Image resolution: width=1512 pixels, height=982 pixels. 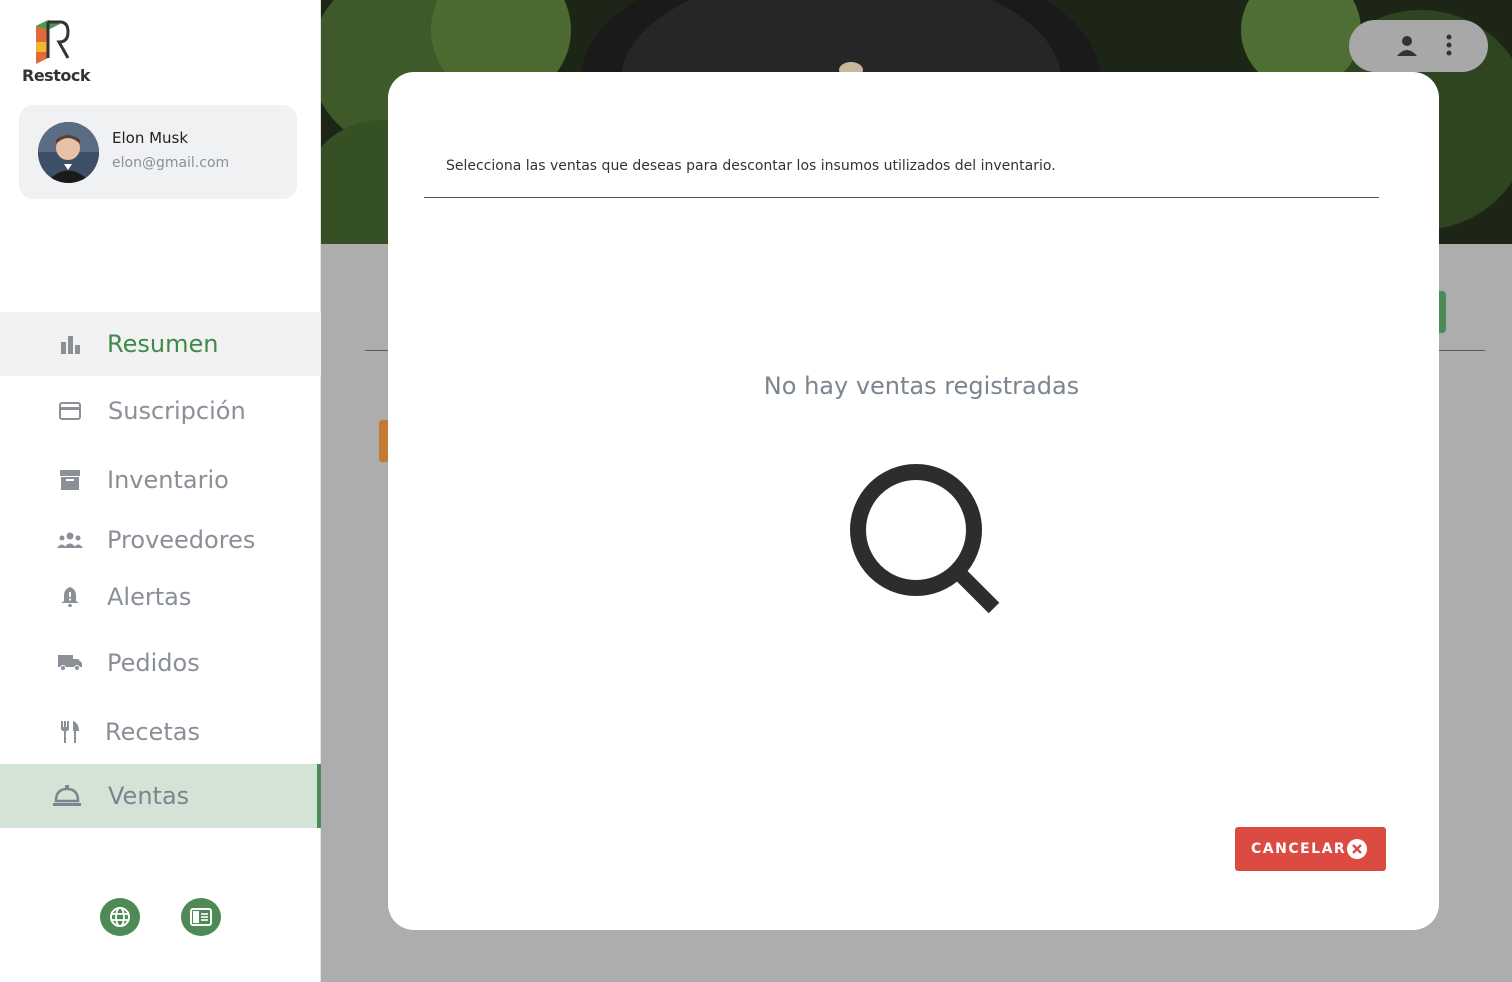 What do you see at coordinates (1357, 849) in the screenshot?
I see `close-circle-icon` at bounding box center [1357, 849].